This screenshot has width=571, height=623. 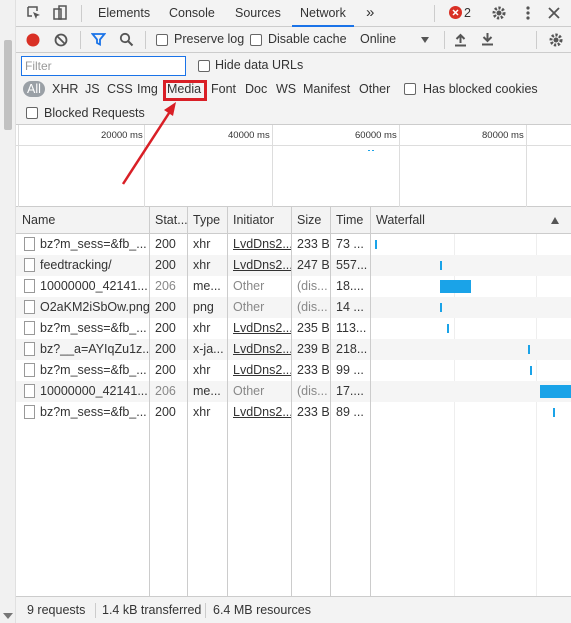 What do you see at coordinates (120, 89) in the screenshot?
I see `type-filter-css: CSS` at bounding box center [120, 89].